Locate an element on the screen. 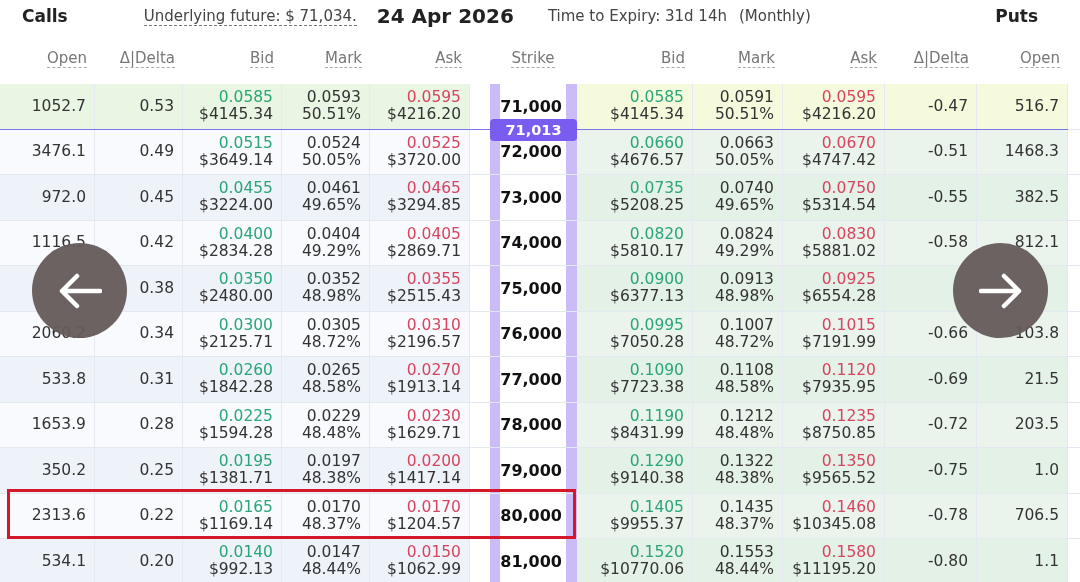 Image resolution: width=1080 pixels, height=582 pixels. delta-value: 0.45 is located at coordinates (156, 197).